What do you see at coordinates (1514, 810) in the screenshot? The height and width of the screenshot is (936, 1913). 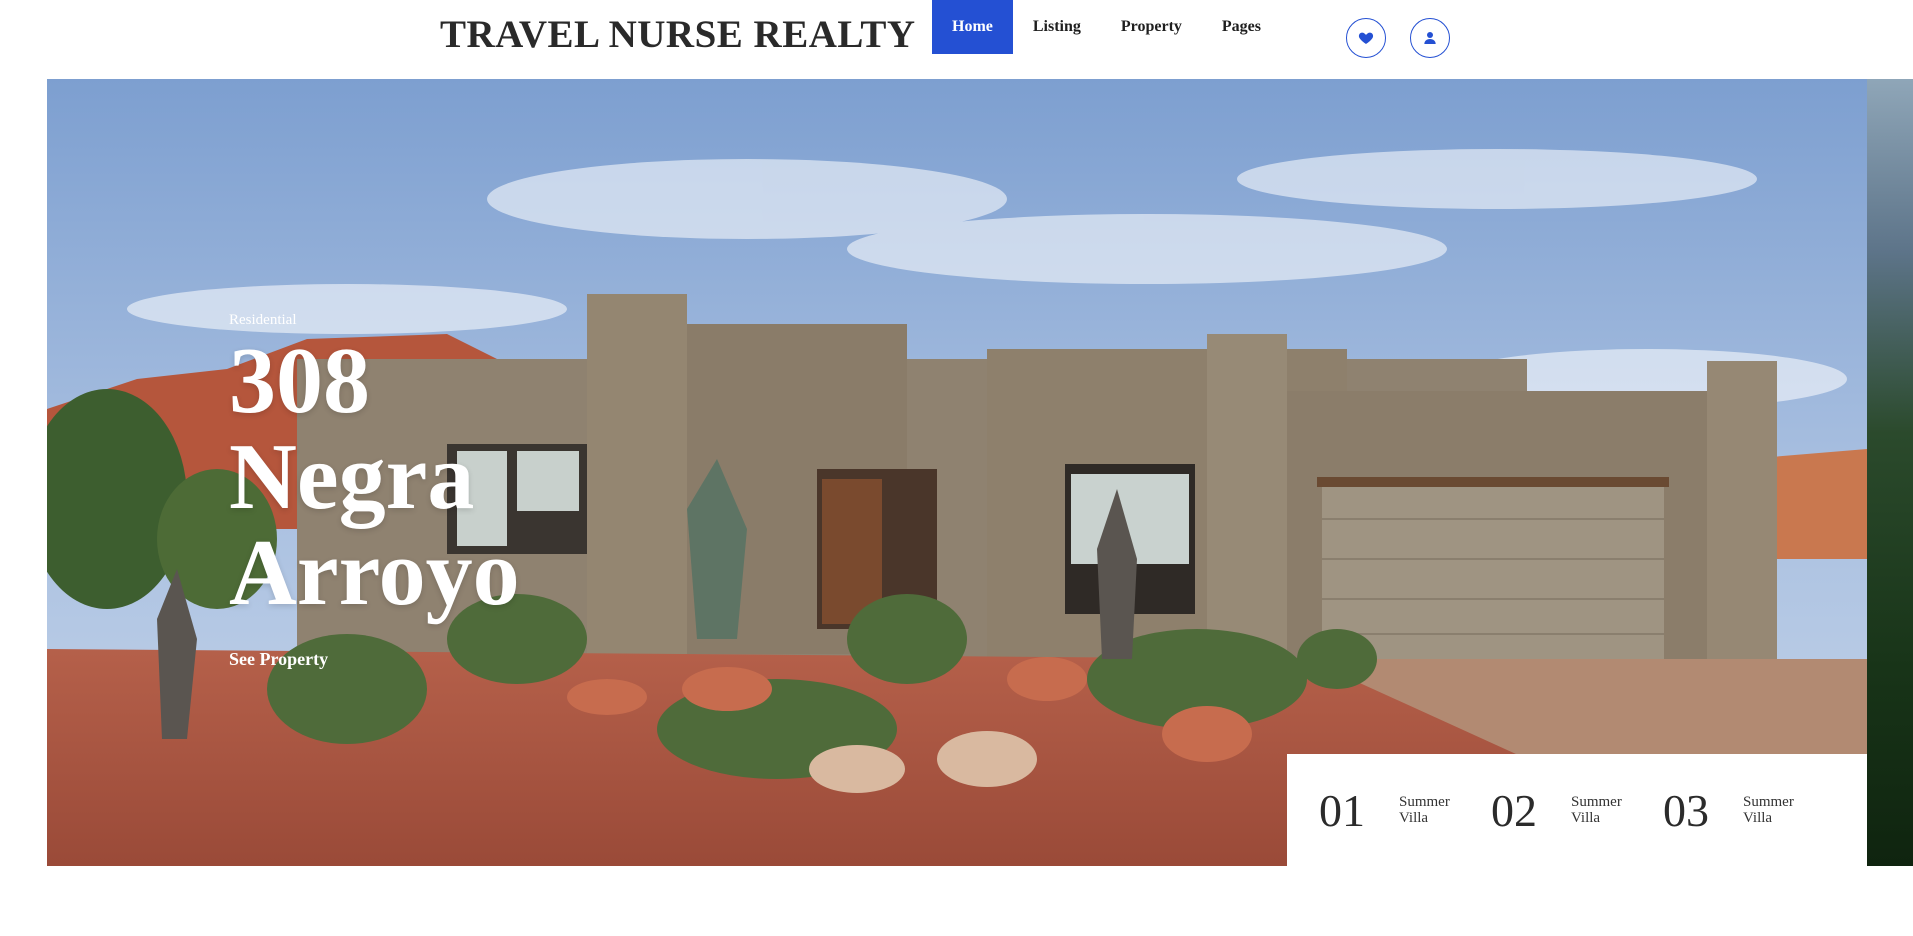 I see `slide-number: 02` at bounding box center [1514, 810].